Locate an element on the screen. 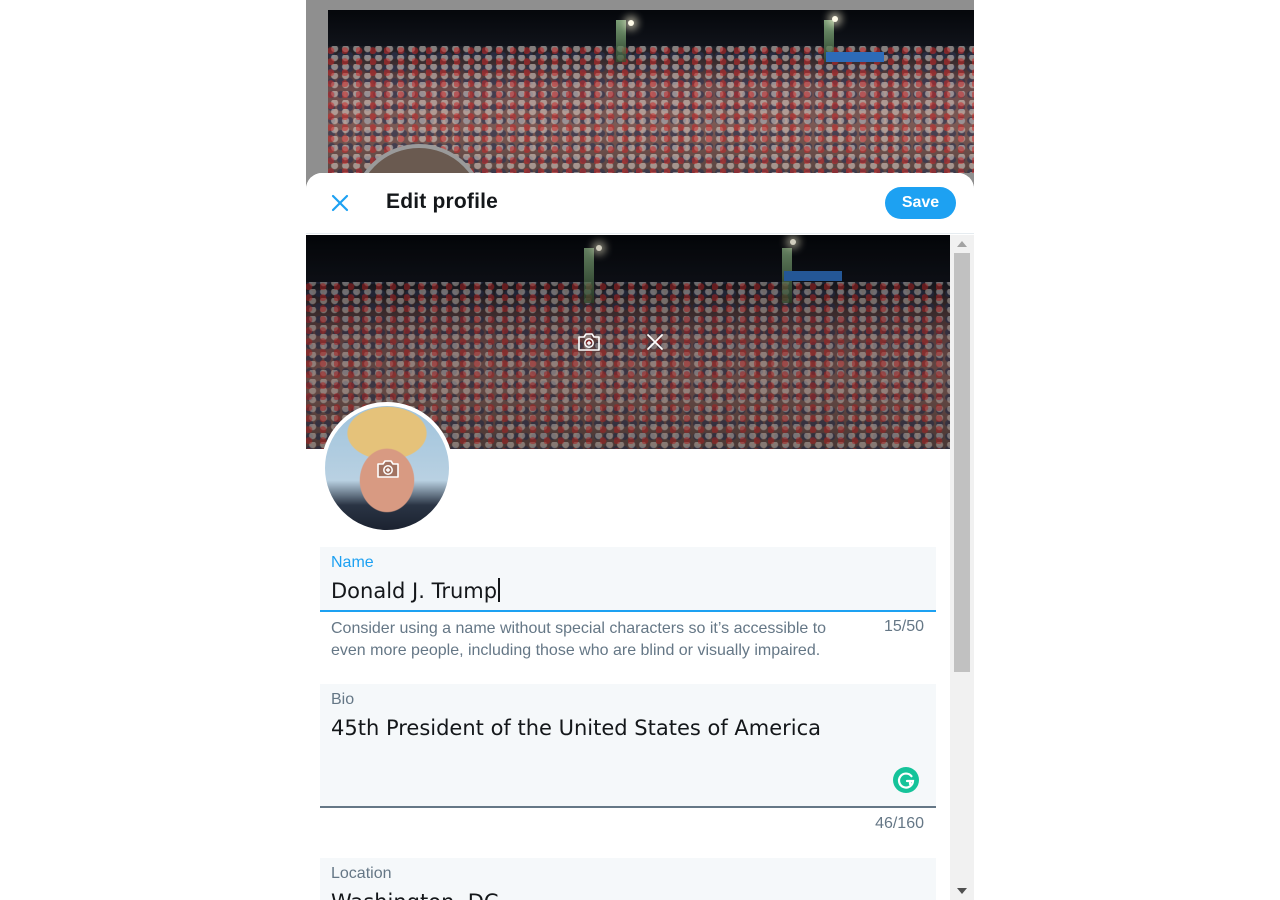 This screenshot has height=900, width=1280. location-field-label: Location is located at coordinates (361, 873).